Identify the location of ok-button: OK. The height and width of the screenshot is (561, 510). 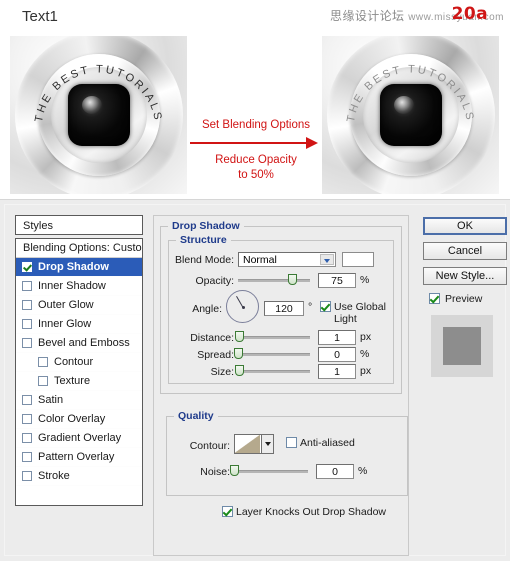
(465, 226).